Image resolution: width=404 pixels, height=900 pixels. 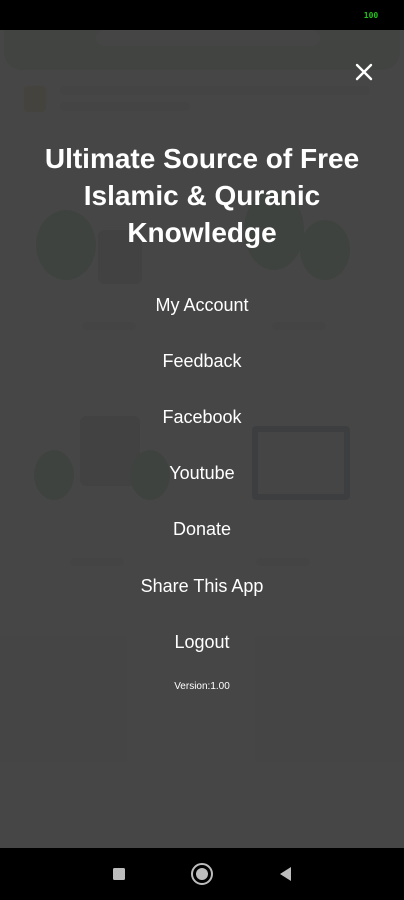 I want to click on menu-item-share-app: Share This App, so click(x=202, y=586).